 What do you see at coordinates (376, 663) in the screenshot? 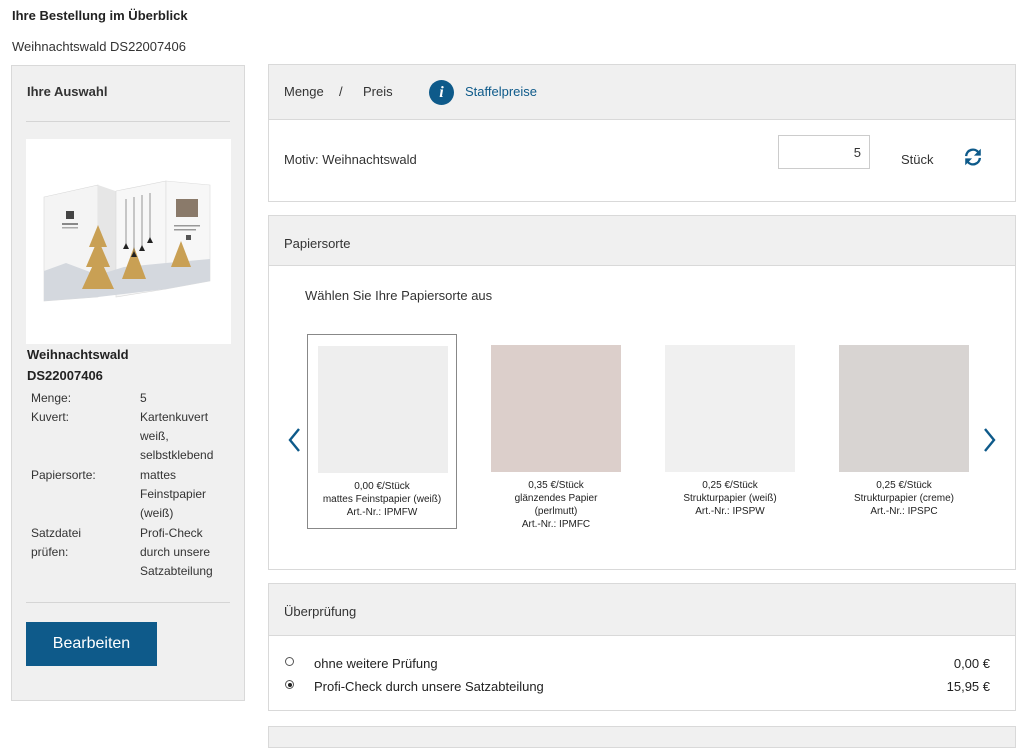
I see `option-label-no-check: ohne weitere Prüfung` at bounding box center [376, 663].